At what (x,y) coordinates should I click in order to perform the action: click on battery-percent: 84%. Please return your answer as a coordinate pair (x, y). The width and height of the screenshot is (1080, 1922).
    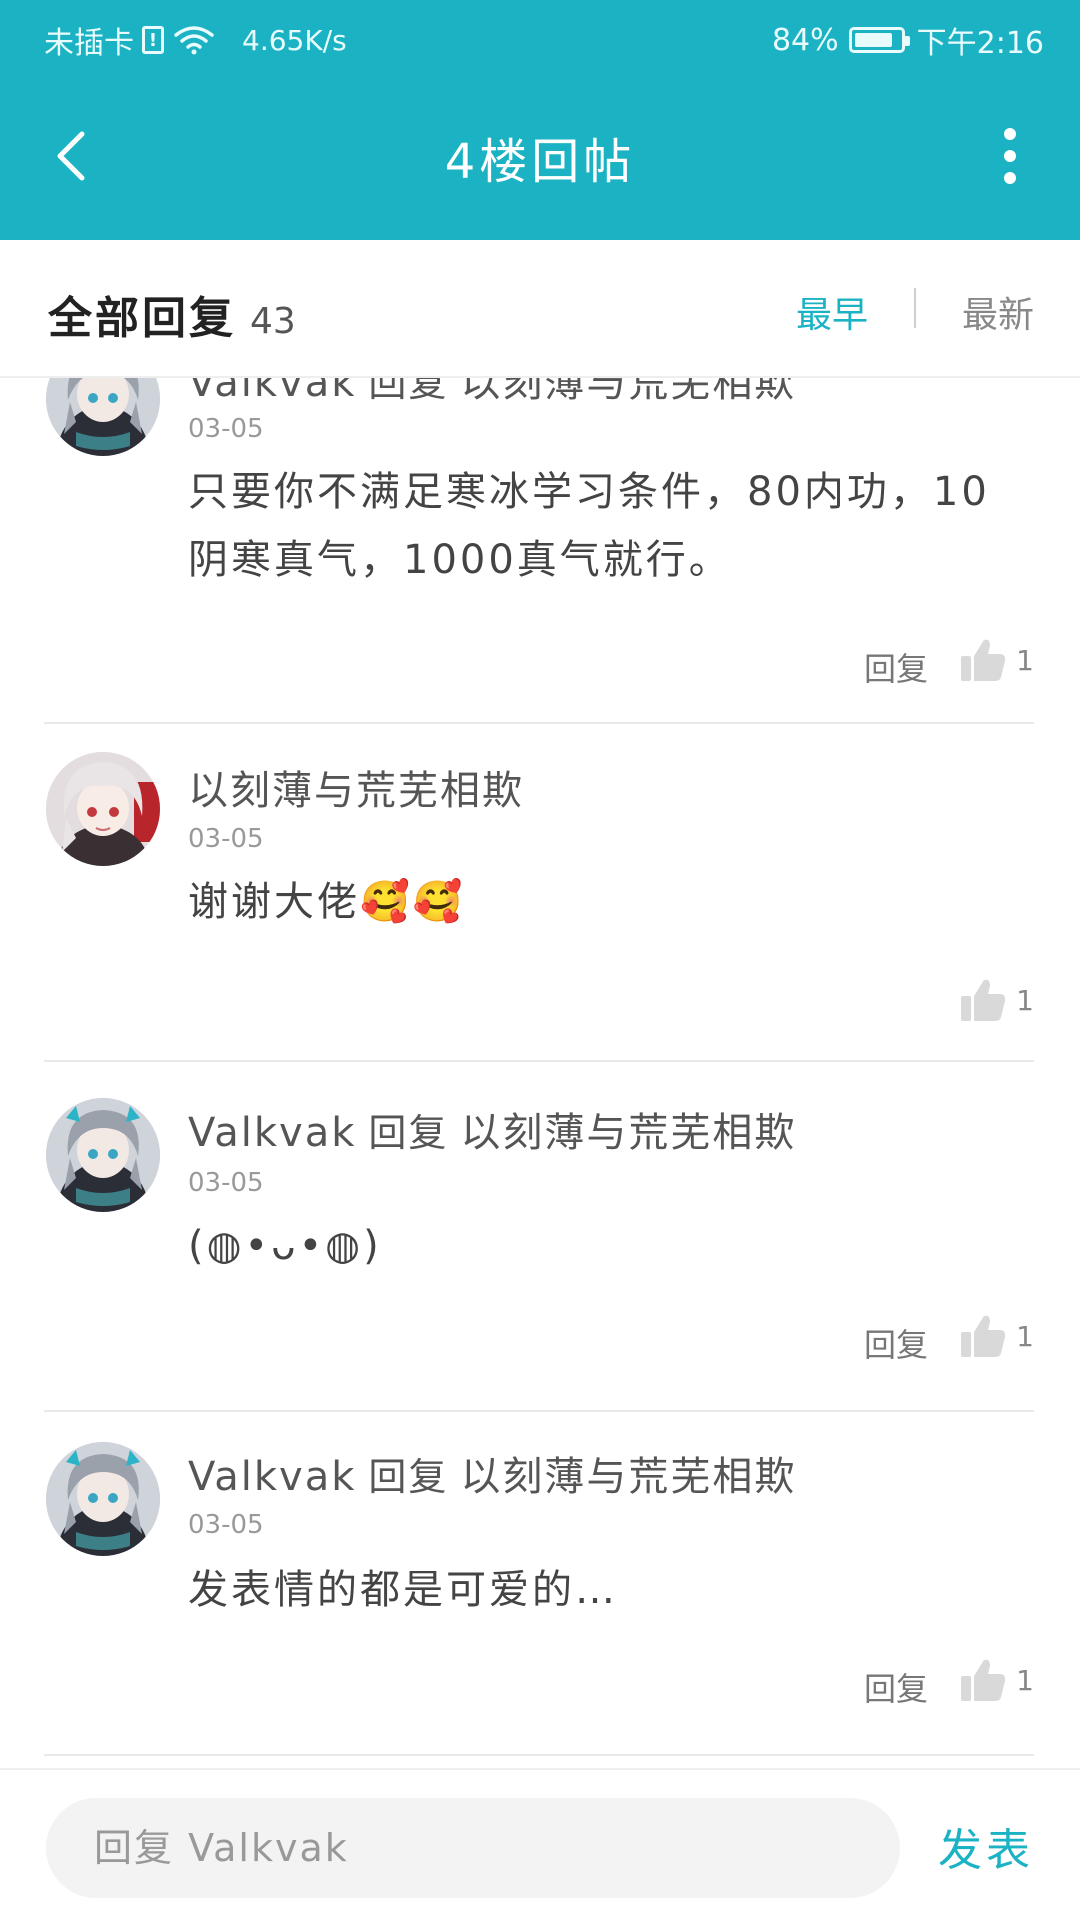
    Looking at the image, I should click on (805, 40).